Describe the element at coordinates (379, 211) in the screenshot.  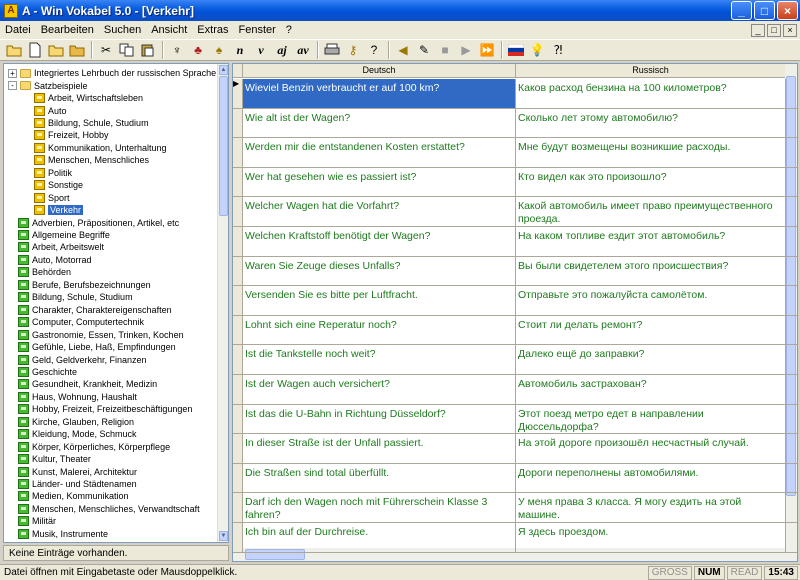
I see `cell-deutsch: Welcher Wagen hat die Vorfahrt?` at that location.